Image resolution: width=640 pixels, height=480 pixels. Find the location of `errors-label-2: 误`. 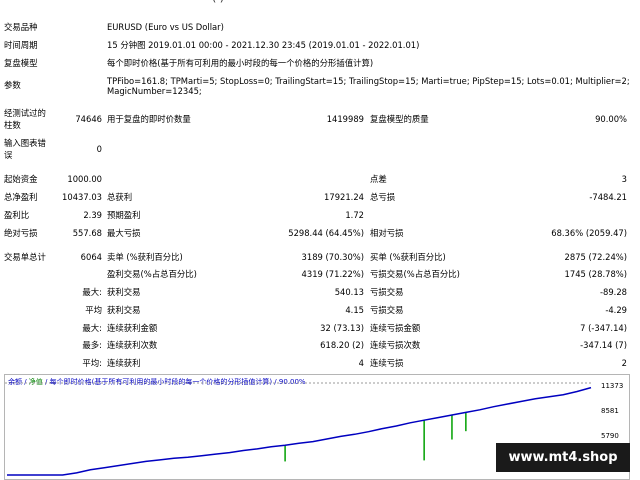

errors-label-2: 误 is located at coordinates (8, 155).